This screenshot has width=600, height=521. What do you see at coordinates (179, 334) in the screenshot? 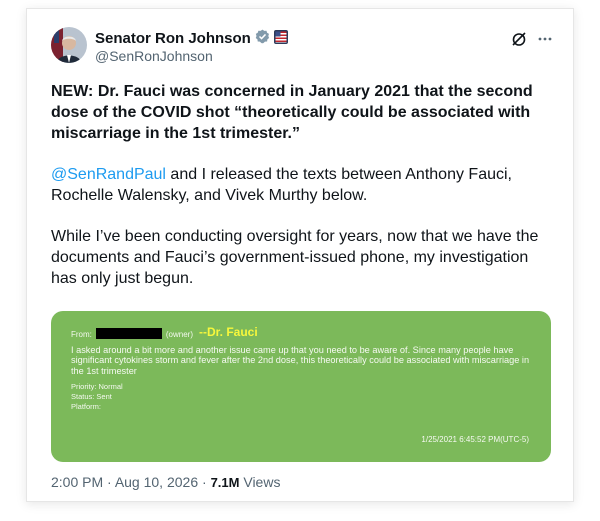
I see `owner-label: (owner)` at bounding box center [179, 334].